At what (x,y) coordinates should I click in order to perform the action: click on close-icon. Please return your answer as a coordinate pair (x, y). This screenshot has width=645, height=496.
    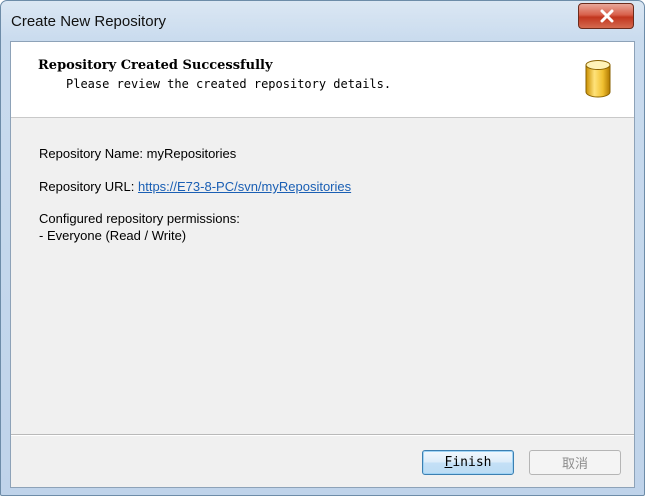
    Looking at the image, I should click on (607, 16).